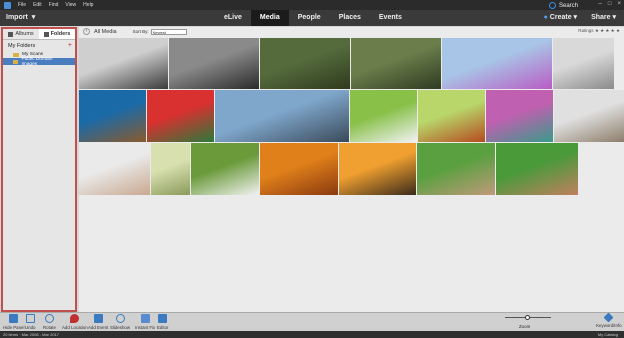 The height and width of the screenshot is (338, 624). I want to click on zoom-slider-handle, so click(527, 317).